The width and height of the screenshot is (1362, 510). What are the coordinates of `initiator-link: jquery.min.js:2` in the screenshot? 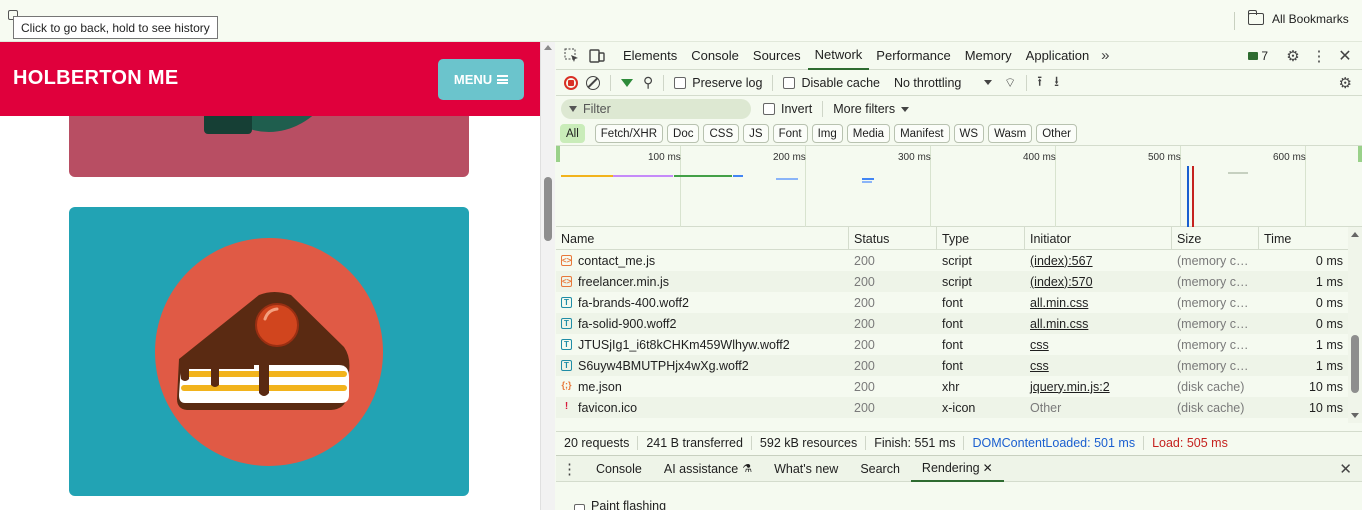 It's located at (1070, 387).